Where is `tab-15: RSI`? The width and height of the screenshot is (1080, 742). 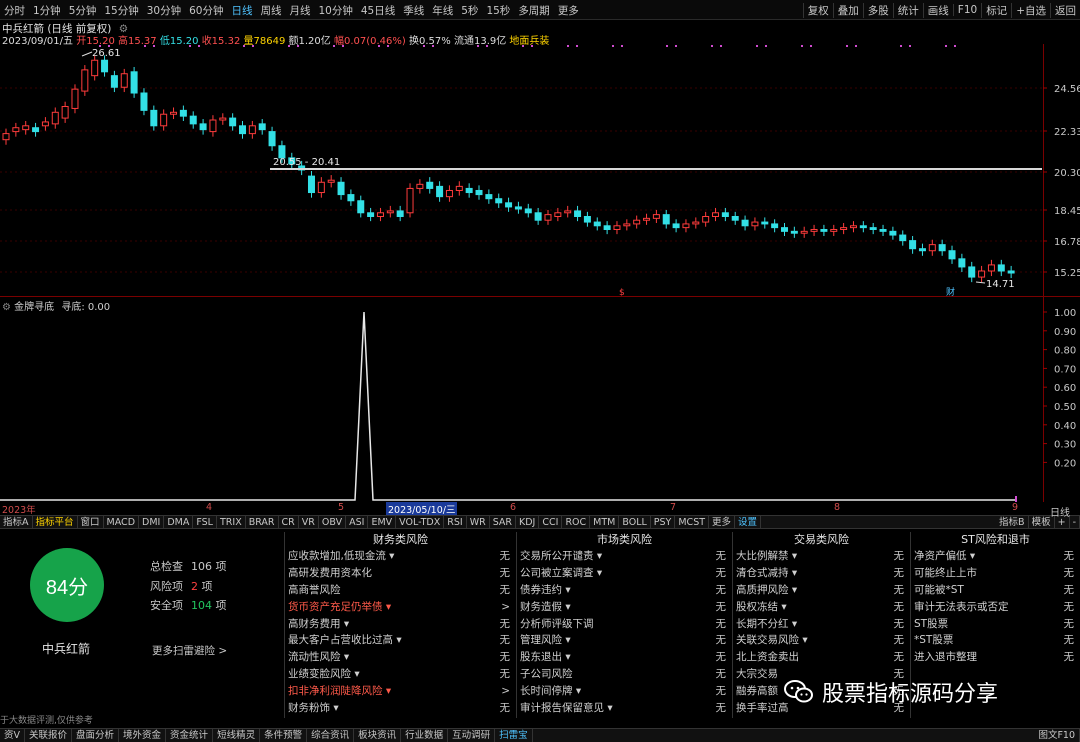
tab-15: RSI is located at coordinates (455, 522).